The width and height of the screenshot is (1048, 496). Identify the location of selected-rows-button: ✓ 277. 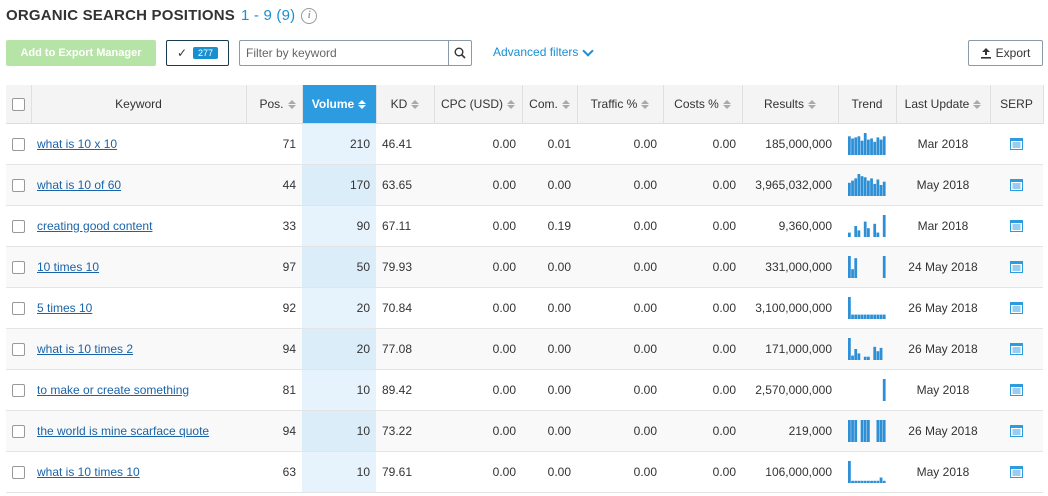
(197, 53).